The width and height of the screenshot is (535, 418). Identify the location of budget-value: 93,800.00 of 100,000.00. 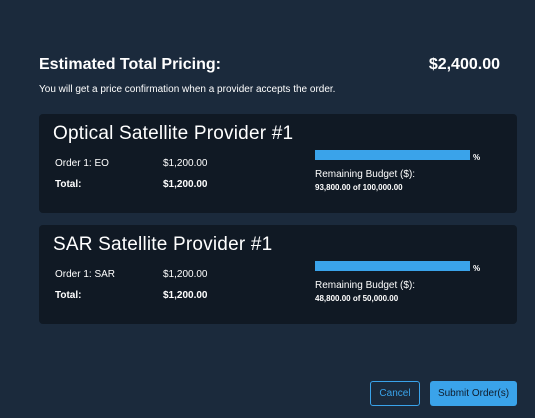
(359, 187).